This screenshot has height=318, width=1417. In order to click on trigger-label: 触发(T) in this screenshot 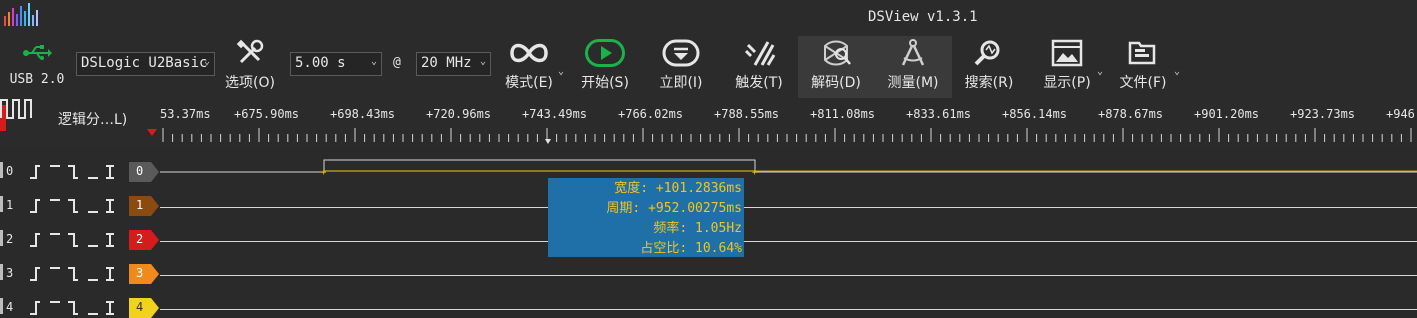, I will do `click(759, 83)`.